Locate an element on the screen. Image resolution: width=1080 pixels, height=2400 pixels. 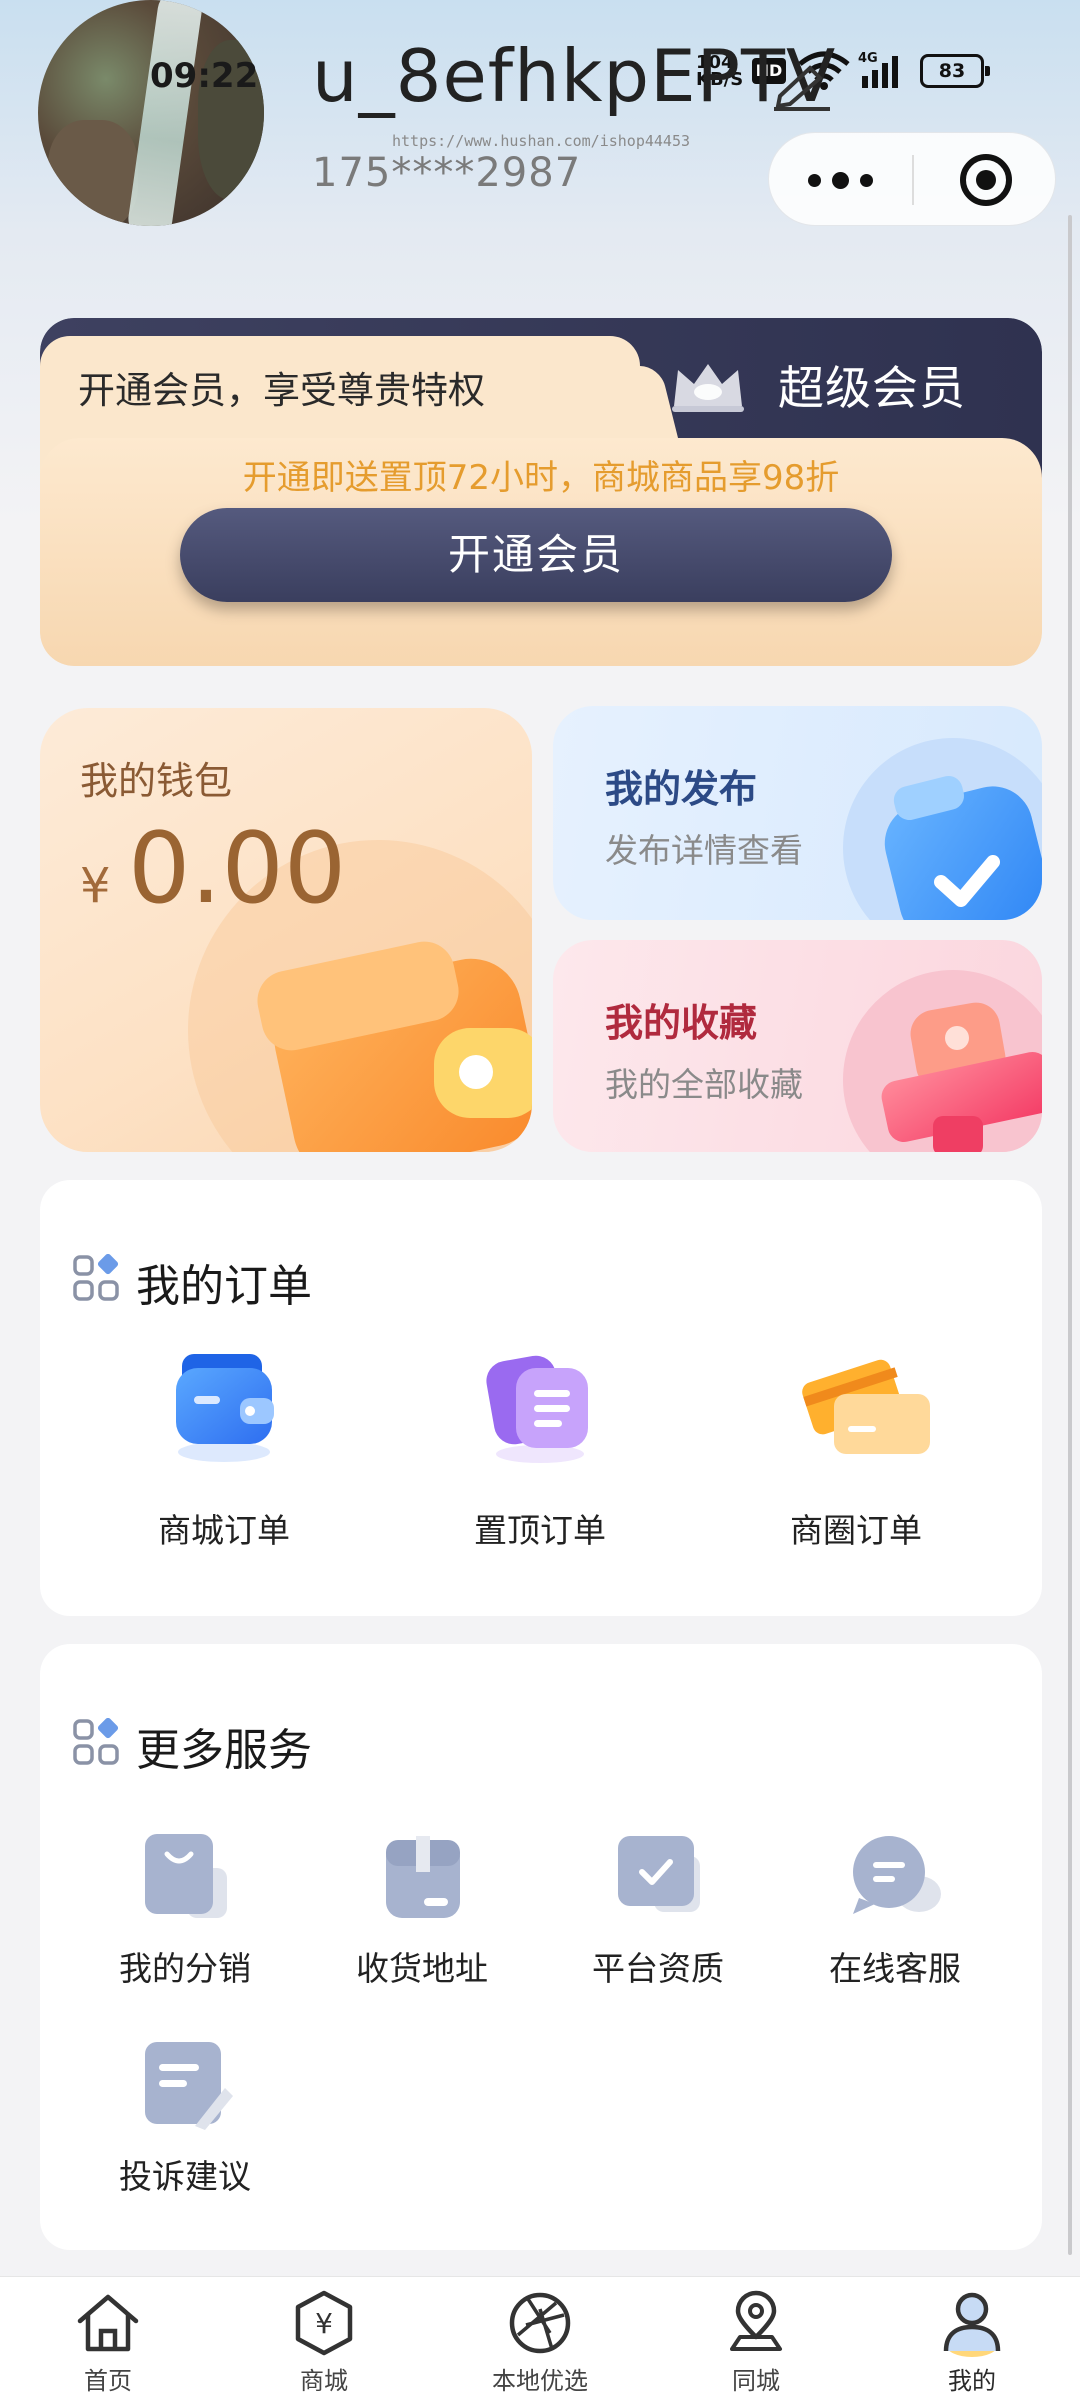
status-time: 09:22 is located at coordinates (204, 76).